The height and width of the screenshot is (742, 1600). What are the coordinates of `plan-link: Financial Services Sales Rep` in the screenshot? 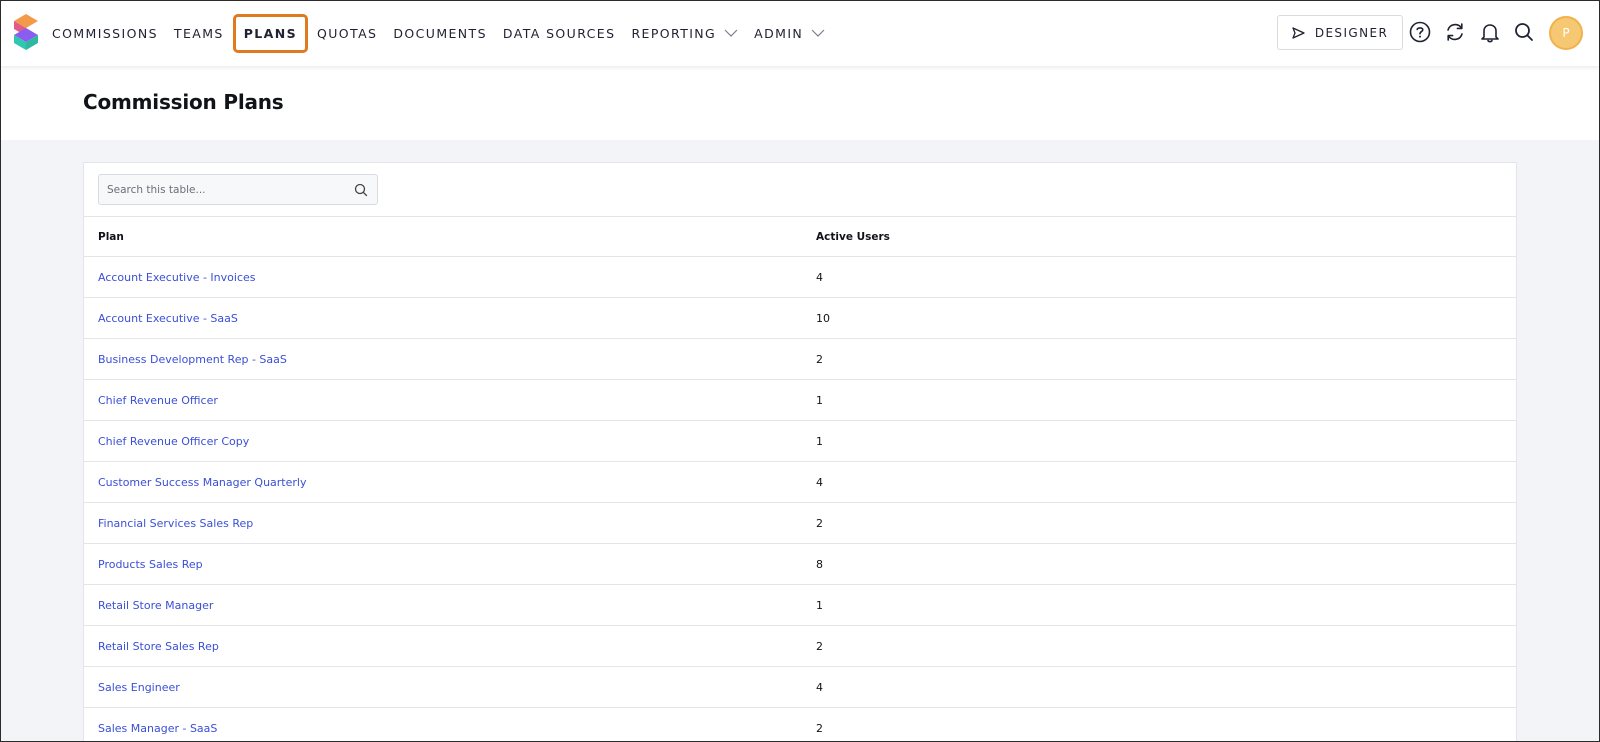 It's located at (175, 523).